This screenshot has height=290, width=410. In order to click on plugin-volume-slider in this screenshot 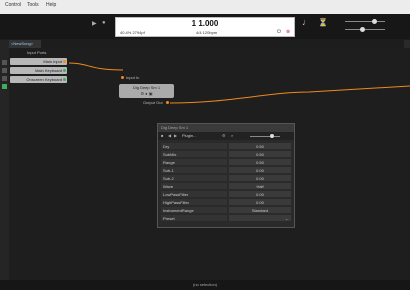, I will do `click(265, 136)`.